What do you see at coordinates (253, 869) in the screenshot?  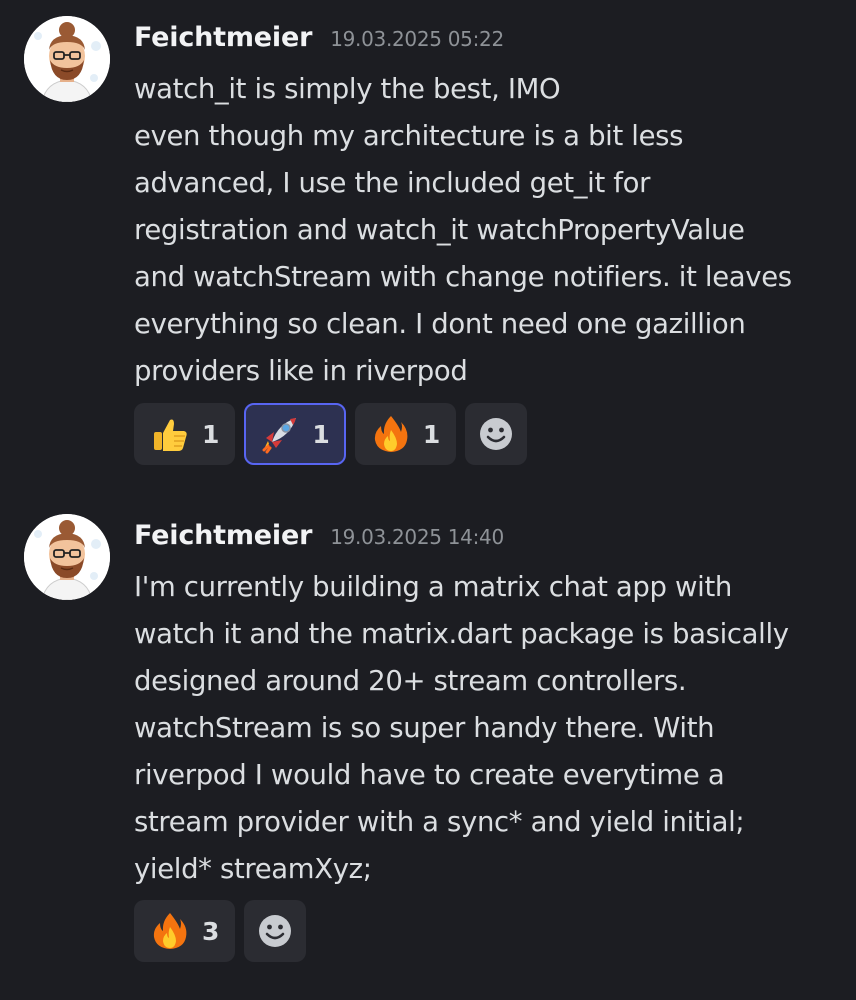 I see `message-line: yield* streamXyz;` at bounding box center [253, 869].